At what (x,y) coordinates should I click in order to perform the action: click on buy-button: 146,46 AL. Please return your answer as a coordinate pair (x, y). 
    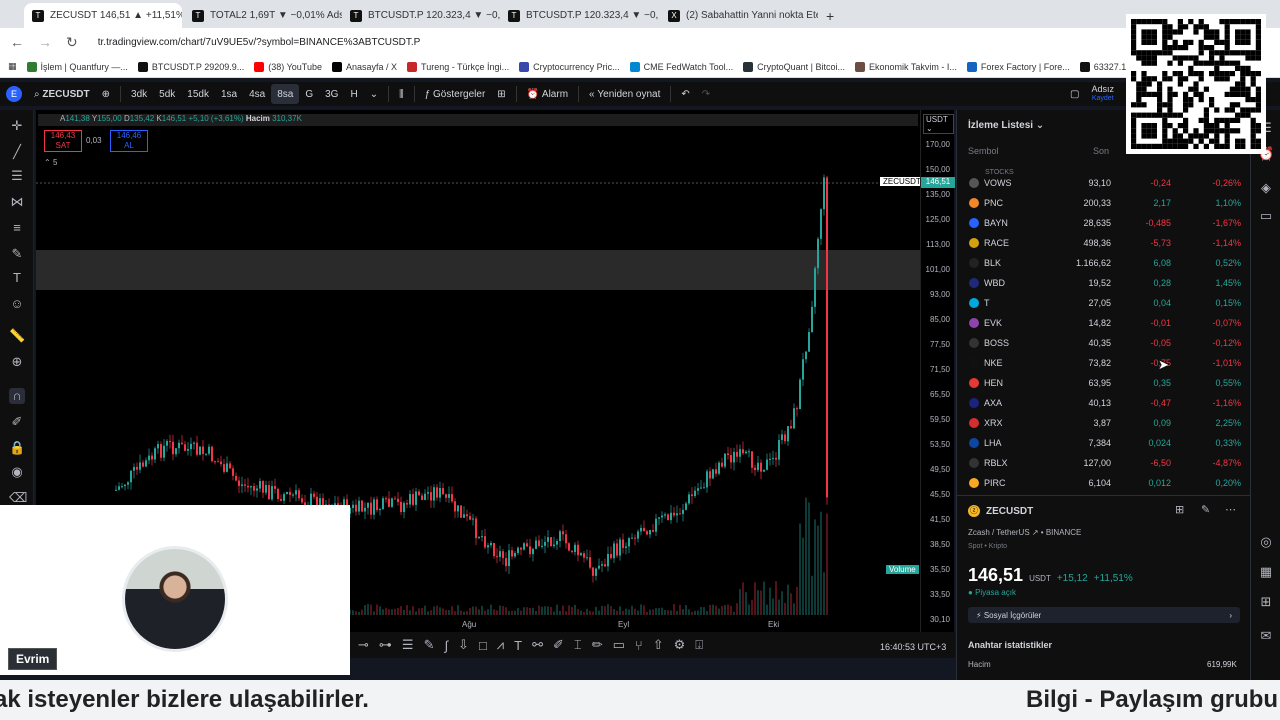
    Looking at the image, I should click on (129, 141).